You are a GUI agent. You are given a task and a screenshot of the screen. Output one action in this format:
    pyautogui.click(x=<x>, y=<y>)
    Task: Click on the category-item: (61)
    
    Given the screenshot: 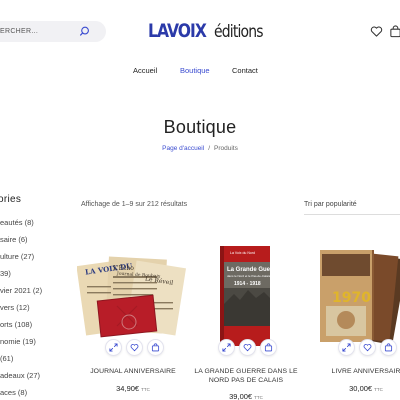 What is the action you would take?
    pyautogui.click(x=6, y=358)
    